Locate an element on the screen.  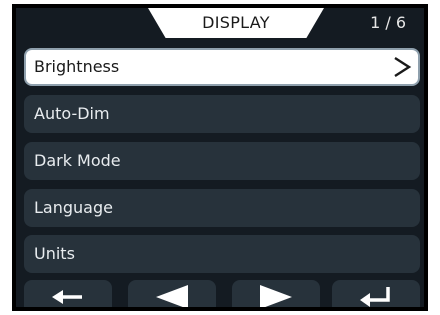
chevron-right-icon is located at coordinates (403, 67).